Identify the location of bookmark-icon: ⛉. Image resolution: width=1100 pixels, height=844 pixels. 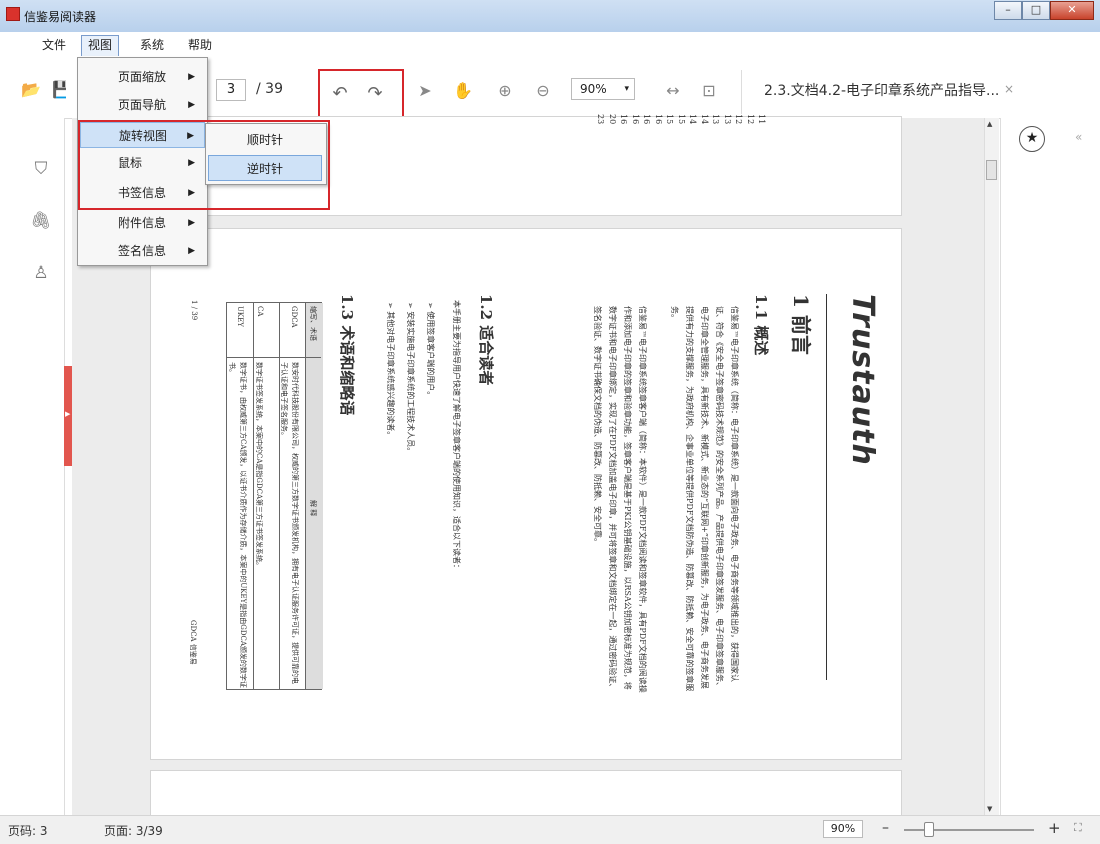
(41, 169).